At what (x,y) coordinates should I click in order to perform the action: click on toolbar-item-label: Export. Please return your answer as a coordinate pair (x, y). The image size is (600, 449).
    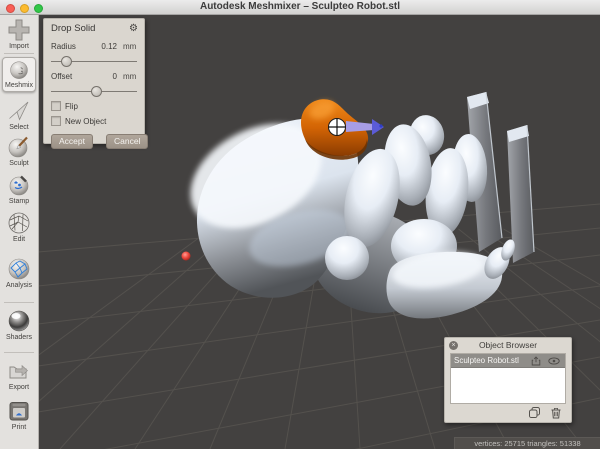
    Looking at the image, I should click on (19, 387).